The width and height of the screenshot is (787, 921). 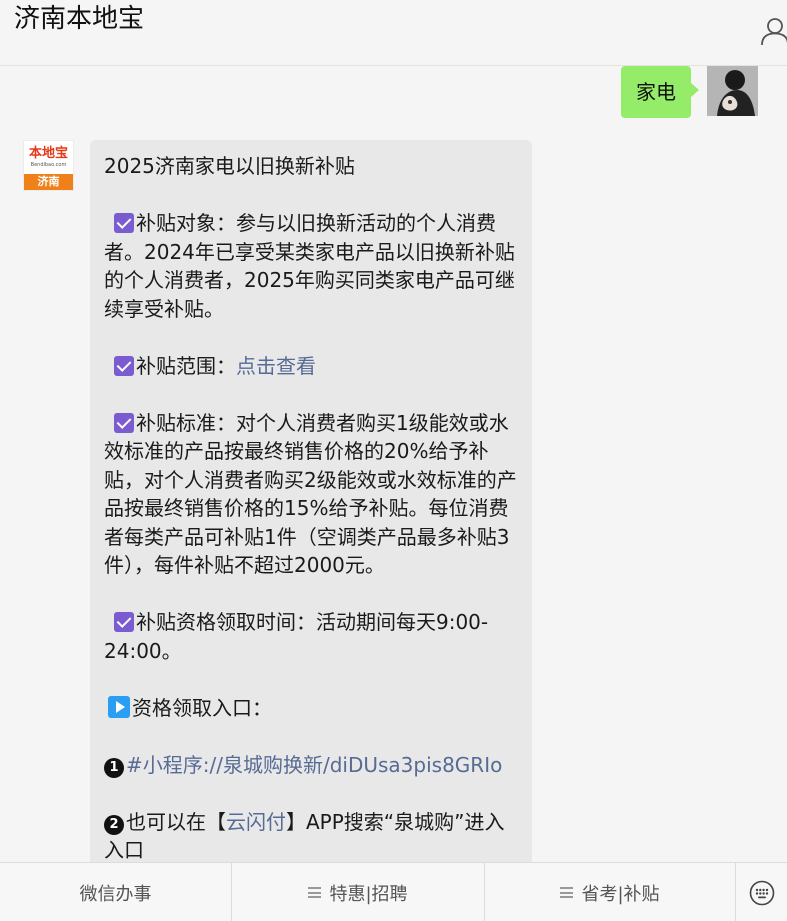 I want to click on subsidy-time: 补贴资格领取时间：活动期间每天9:00-24:00。, so click(x=311, y=636).